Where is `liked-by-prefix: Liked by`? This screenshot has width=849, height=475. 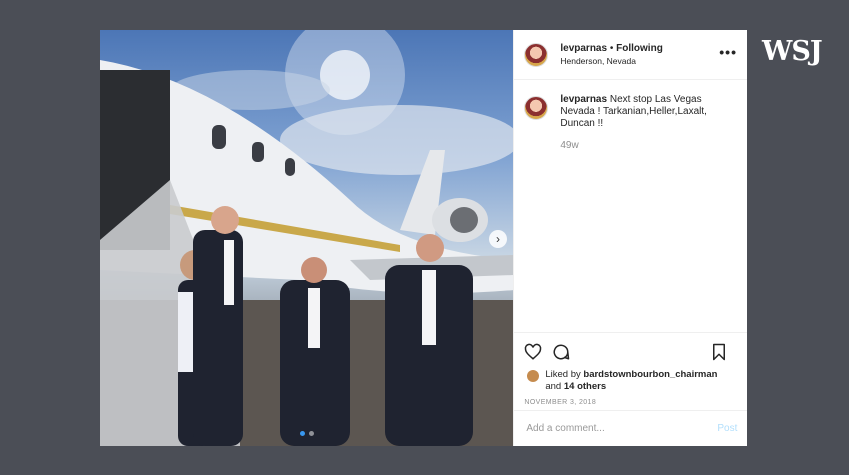 liked-by-prefix: Liked by is located at coordinates (563, 374).